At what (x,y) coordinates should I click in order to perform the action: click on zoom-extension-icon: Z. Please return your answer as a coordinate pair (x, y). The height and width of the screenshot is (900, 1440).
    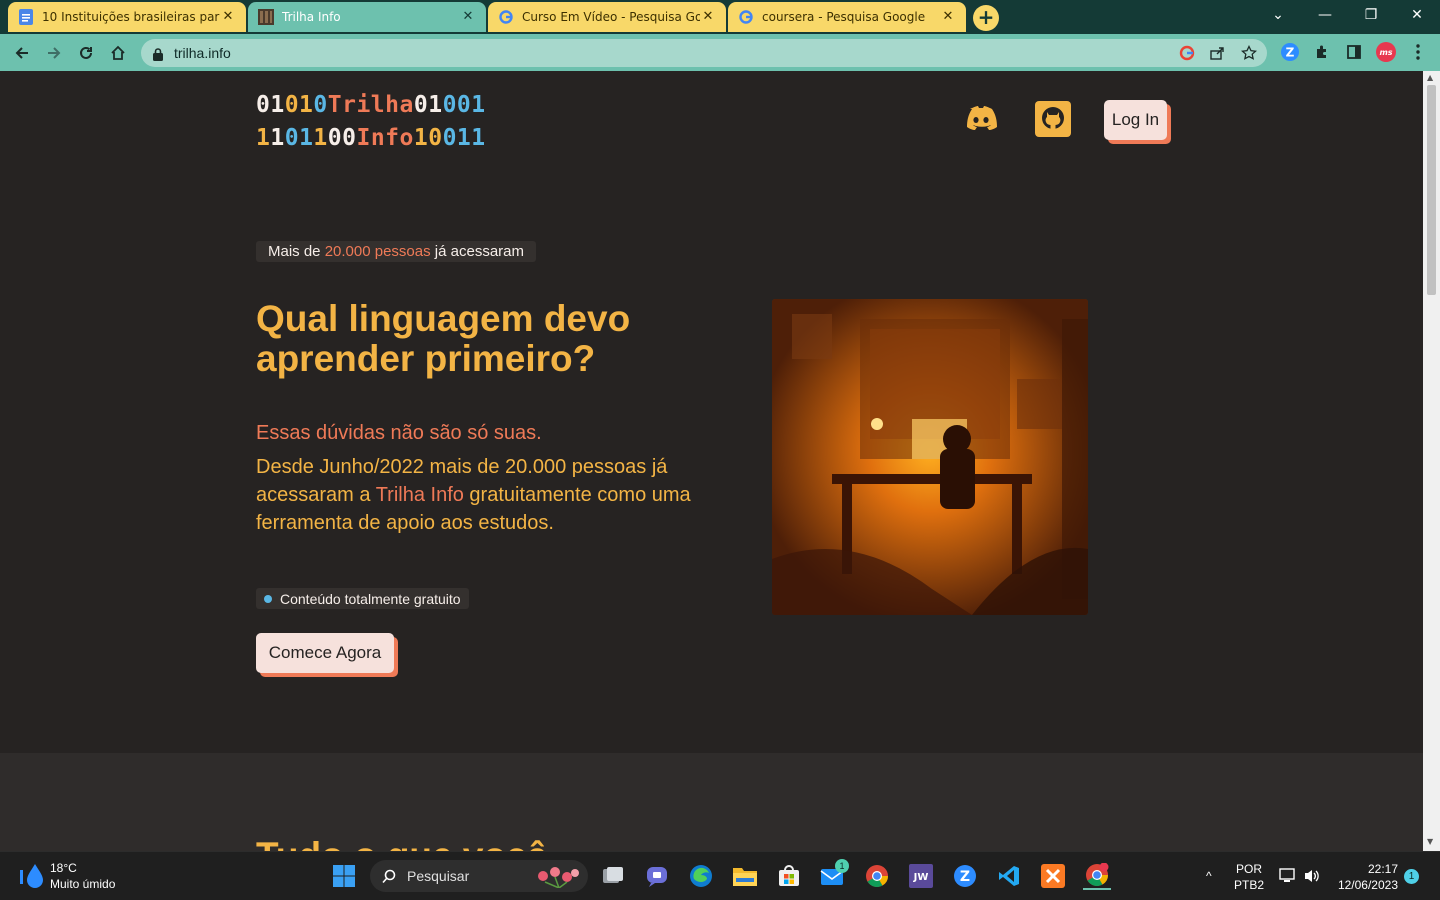
    Looking at the image, I should click on (1290, 52).